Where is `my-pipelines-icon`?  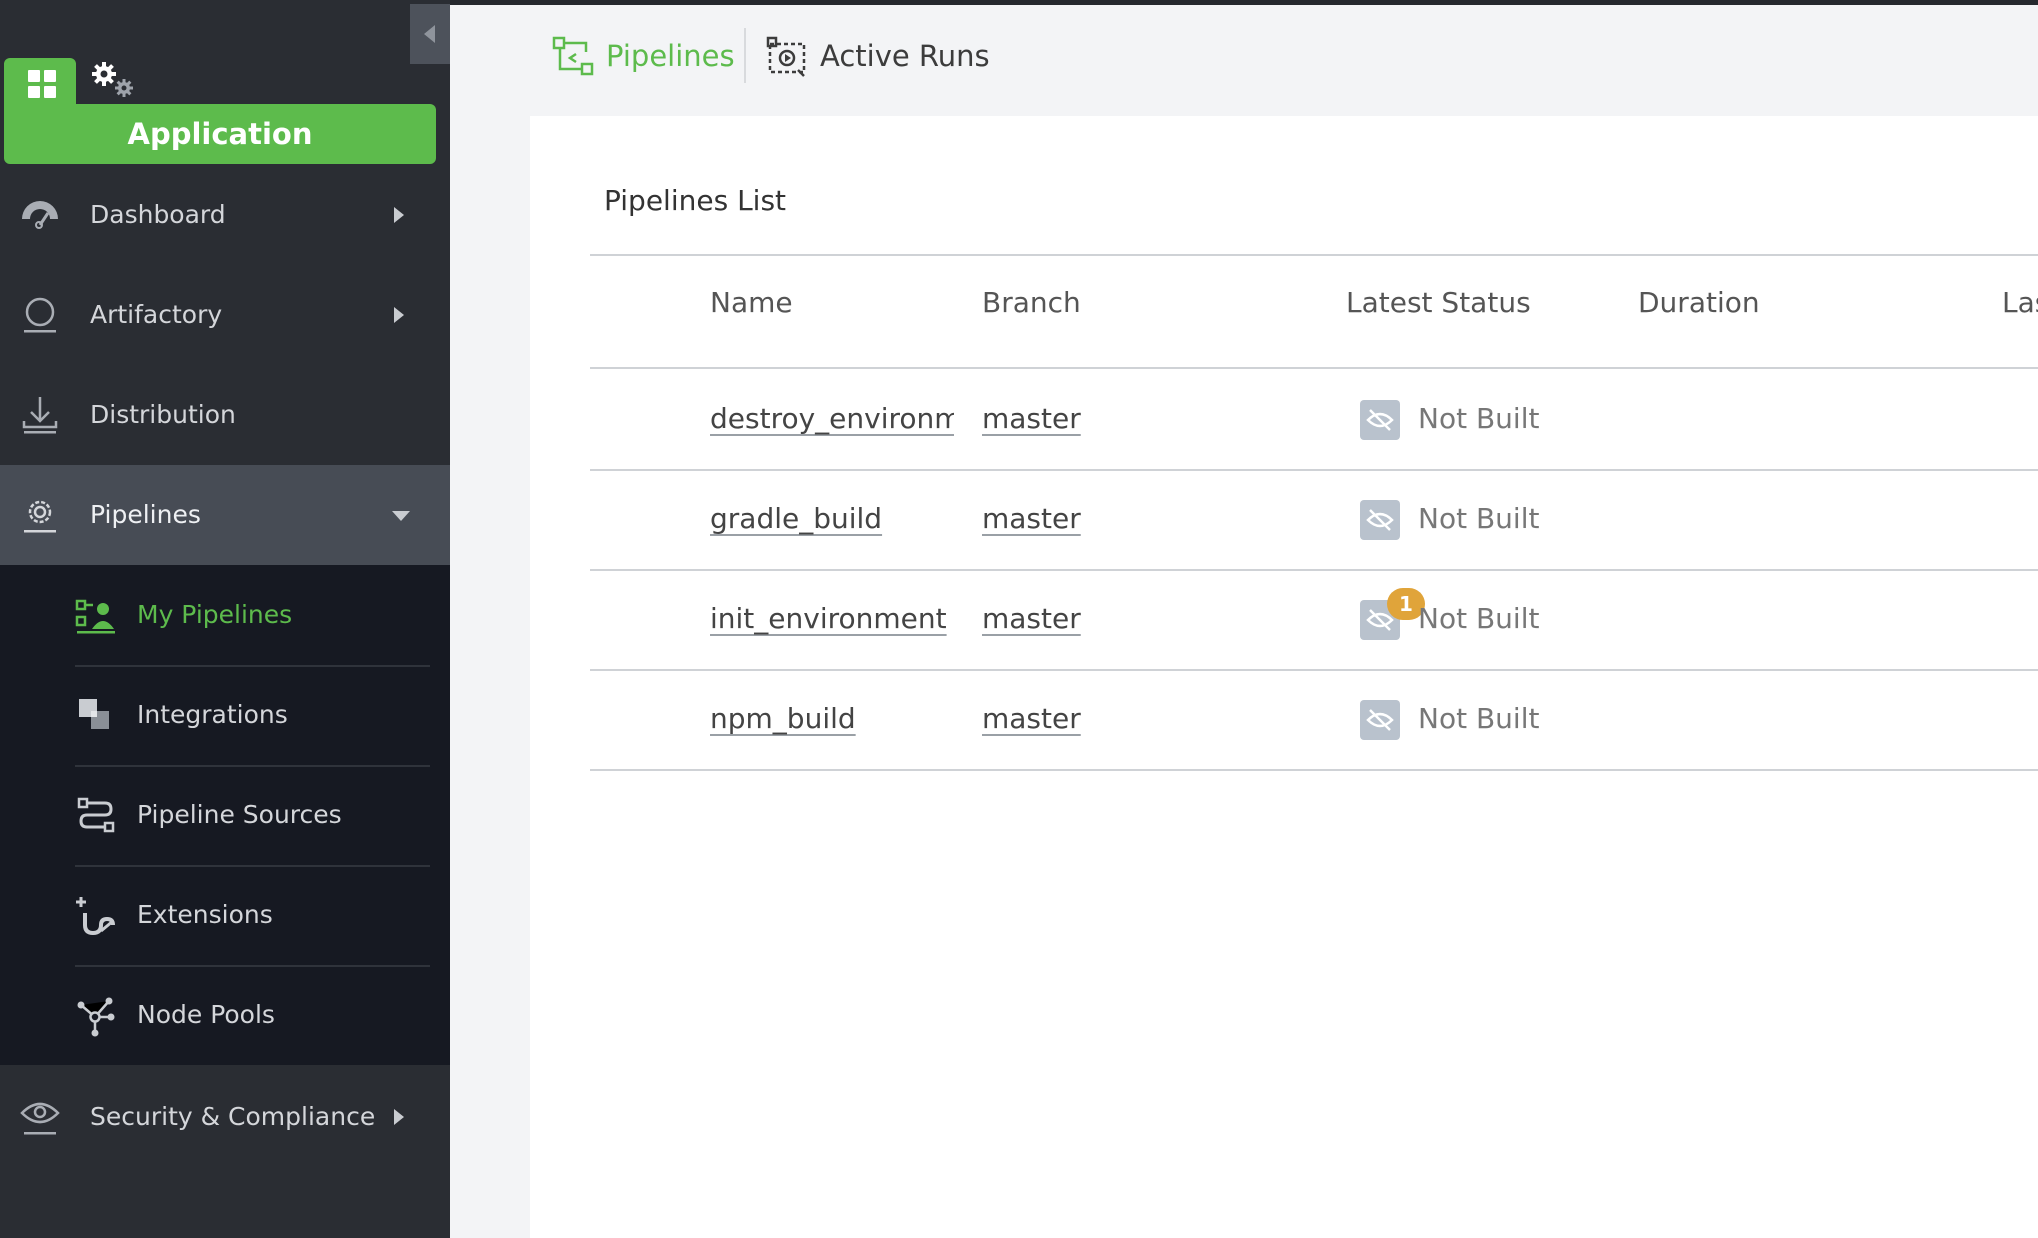 my-pipelines-icon is located at coordinates (95, 616).